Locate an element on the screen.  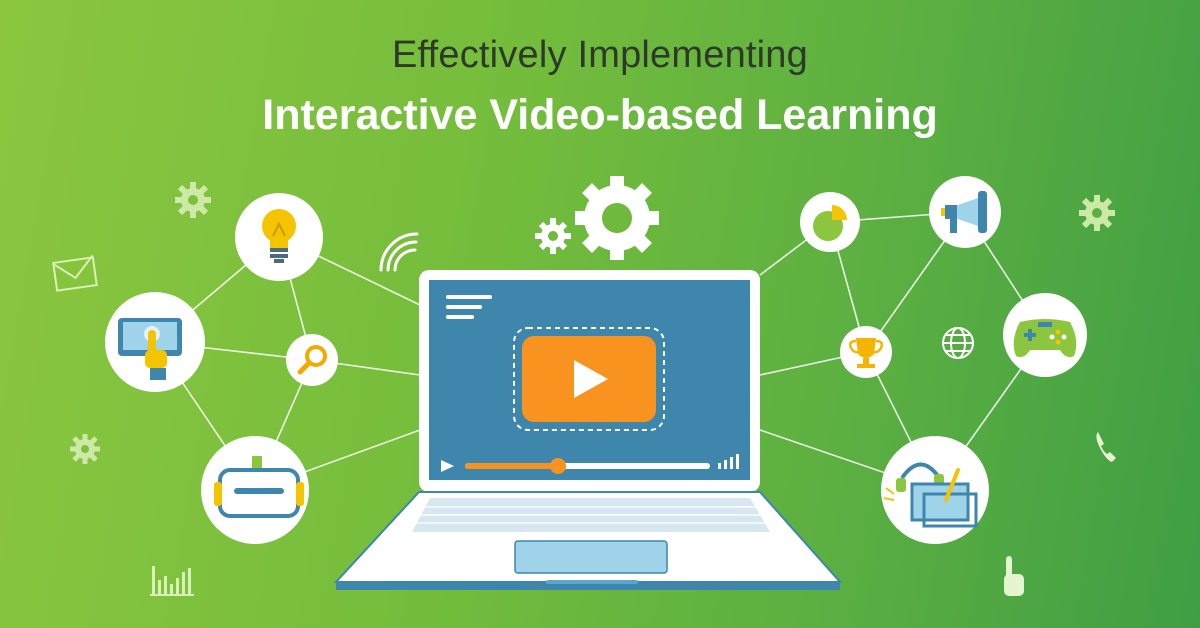
gamepad-node is located at coordinates (1045, 335).